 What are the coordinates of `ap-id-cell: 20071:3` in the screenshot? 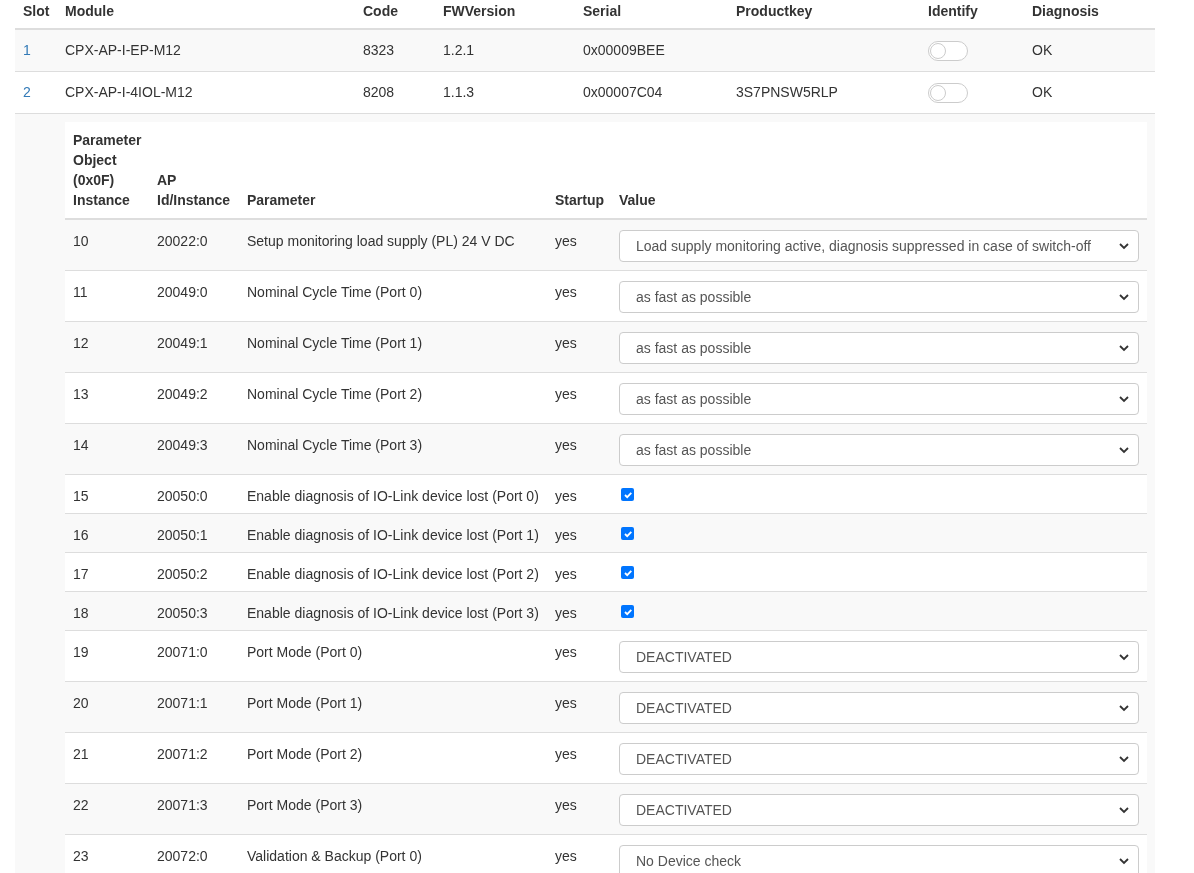 It's located at (182, 805).